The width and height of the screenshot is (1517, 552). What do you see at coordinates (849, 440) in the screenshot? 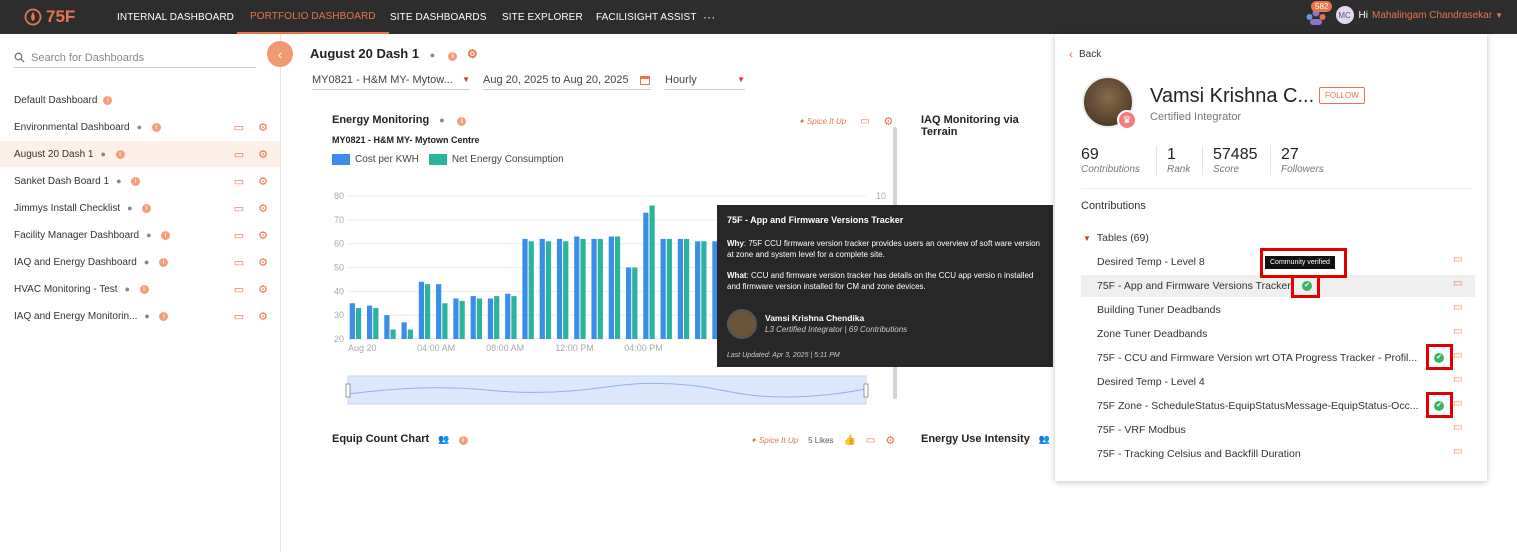
I see `like-thumb-icon: 👍` at bounding box center [849, 440].